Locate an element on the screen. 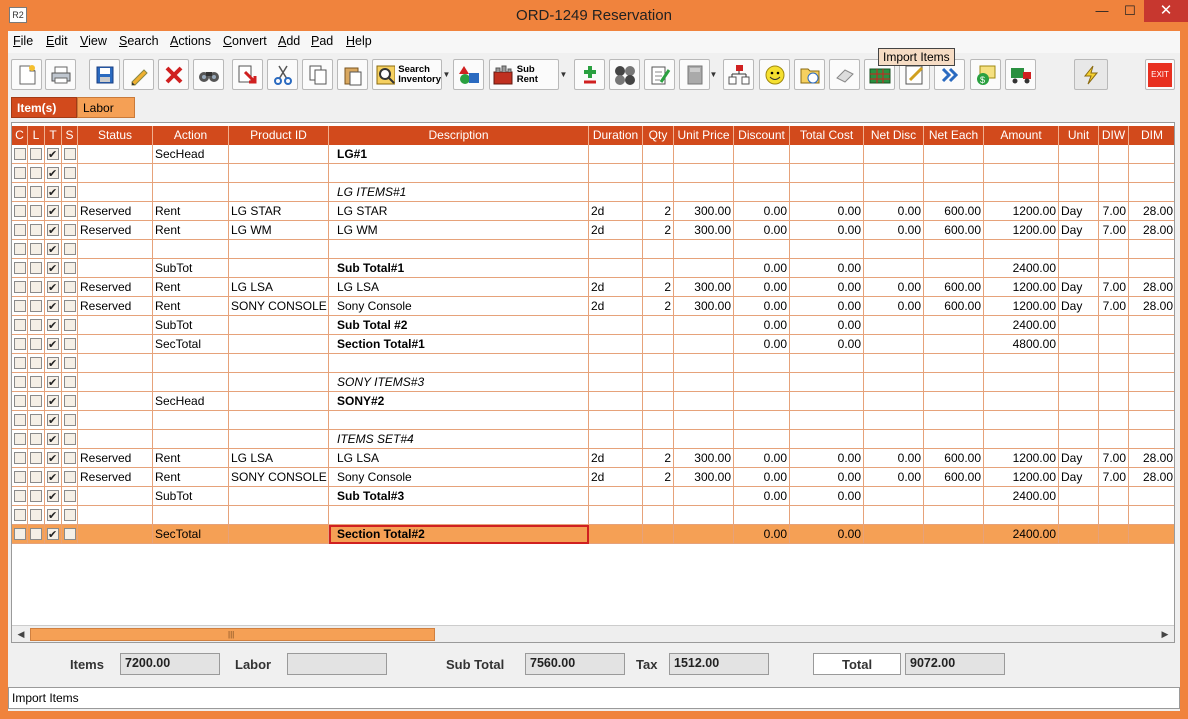 This screenshot has height=719, width=1188. column-header: Unit Price is located at coordinates (704, 135).